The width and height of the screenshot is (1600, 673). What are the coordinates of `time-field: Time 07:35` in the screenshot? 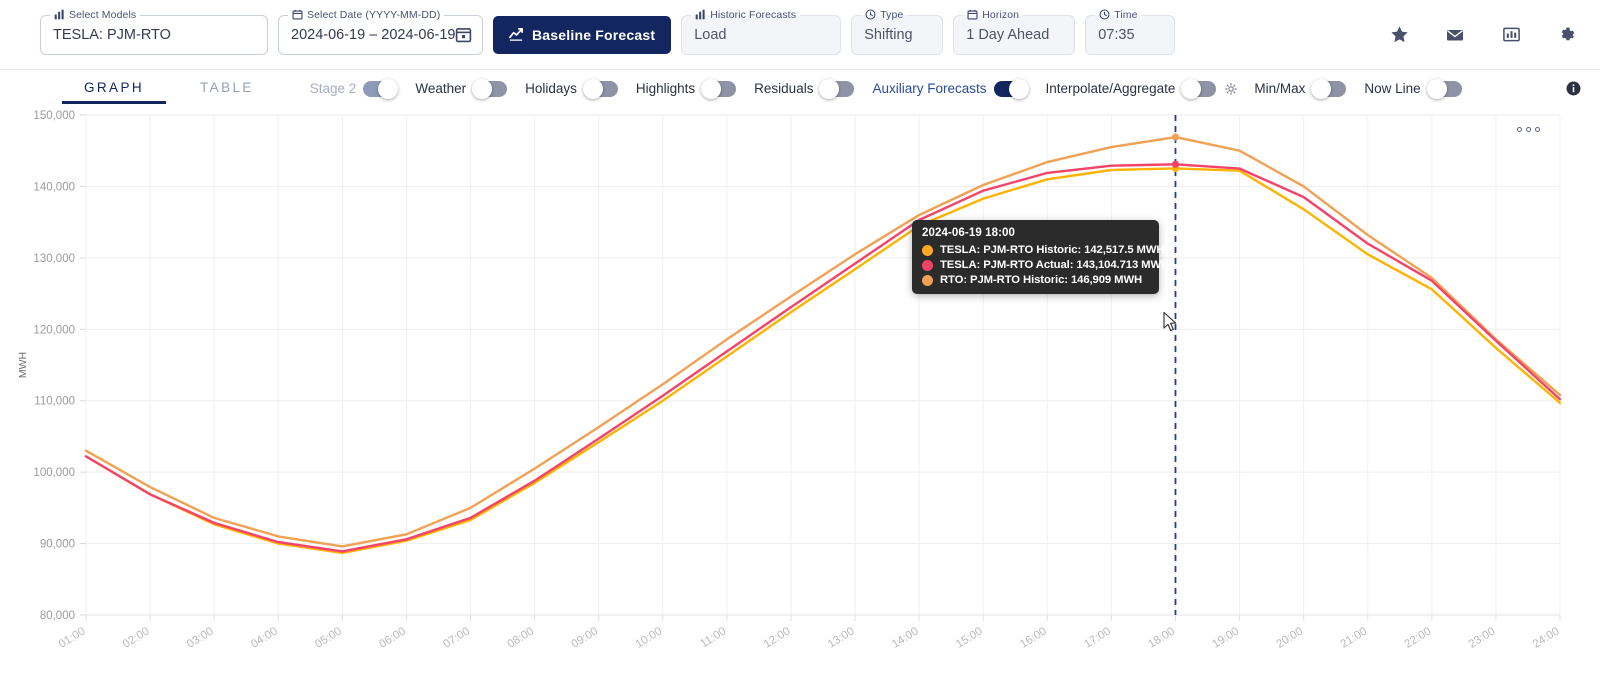 It's located at (1130, 31).